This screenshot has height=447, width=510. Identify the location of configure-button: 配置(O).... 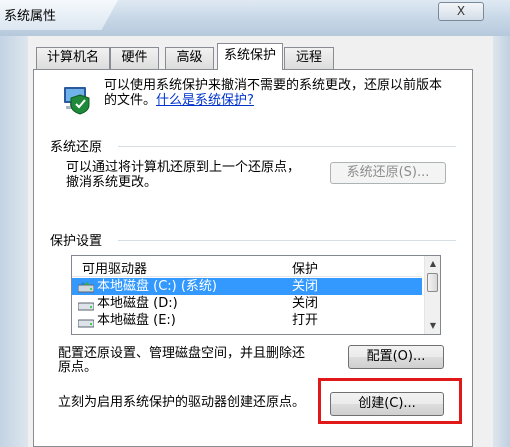
(396, 357).